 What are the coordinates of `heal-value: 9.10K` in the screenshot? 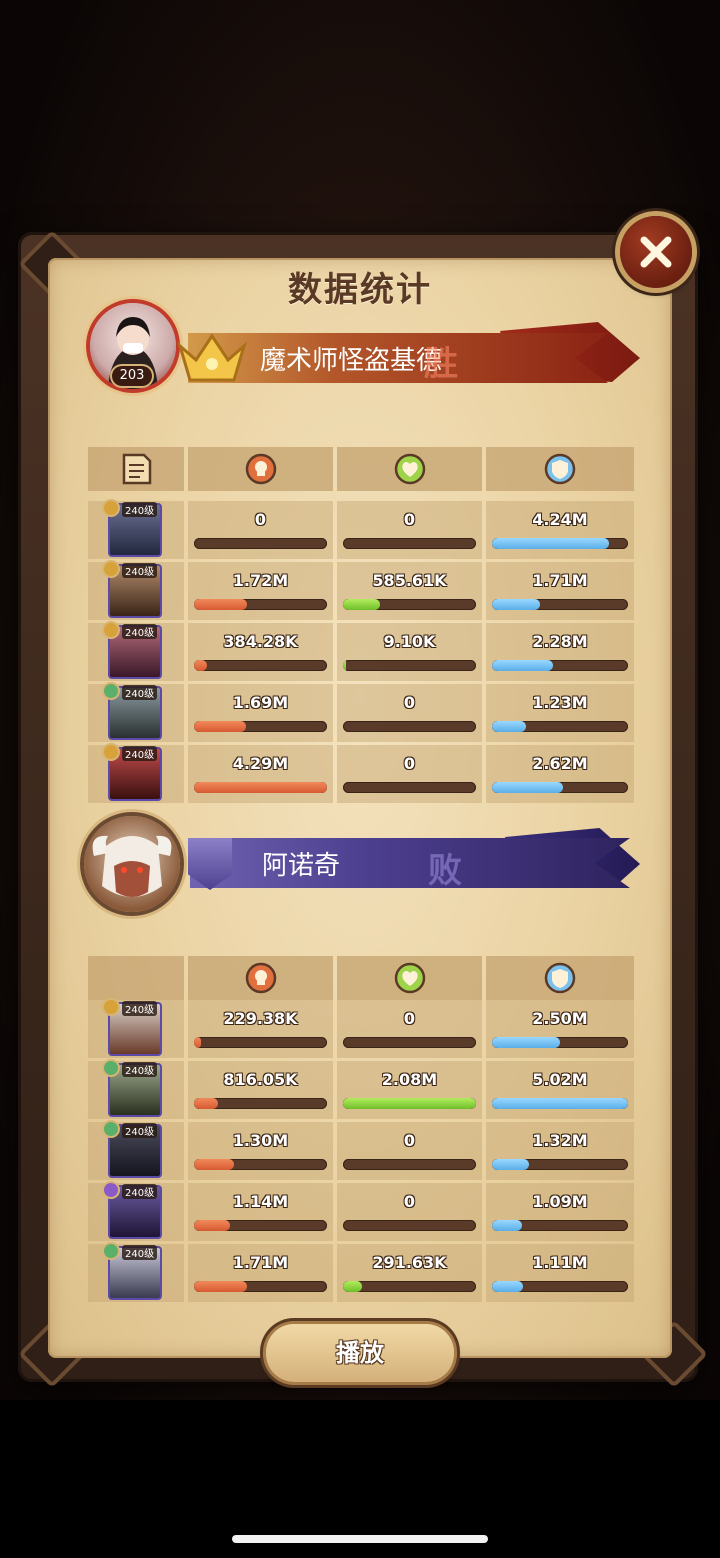 It's located at (409, 641).